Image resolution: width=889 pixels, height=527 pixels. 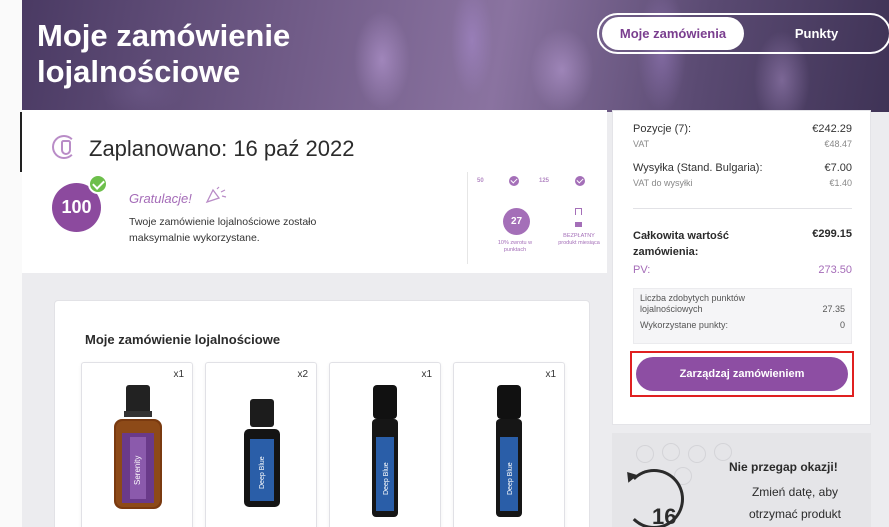 I want to click on product-tile: x2 Deep Blue, so click(x=261, y=444).